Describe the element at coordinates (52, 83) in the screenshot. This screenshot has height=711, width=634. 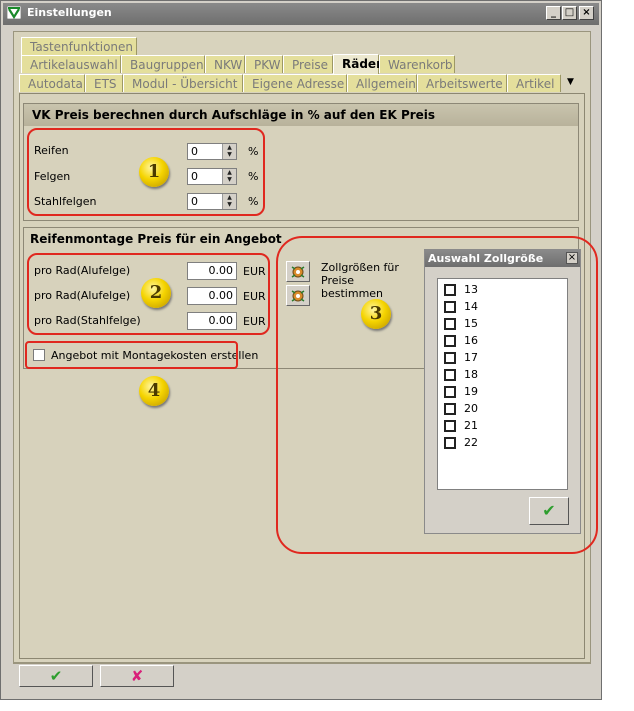
I see `tab-autodata: Autodata` at that location.